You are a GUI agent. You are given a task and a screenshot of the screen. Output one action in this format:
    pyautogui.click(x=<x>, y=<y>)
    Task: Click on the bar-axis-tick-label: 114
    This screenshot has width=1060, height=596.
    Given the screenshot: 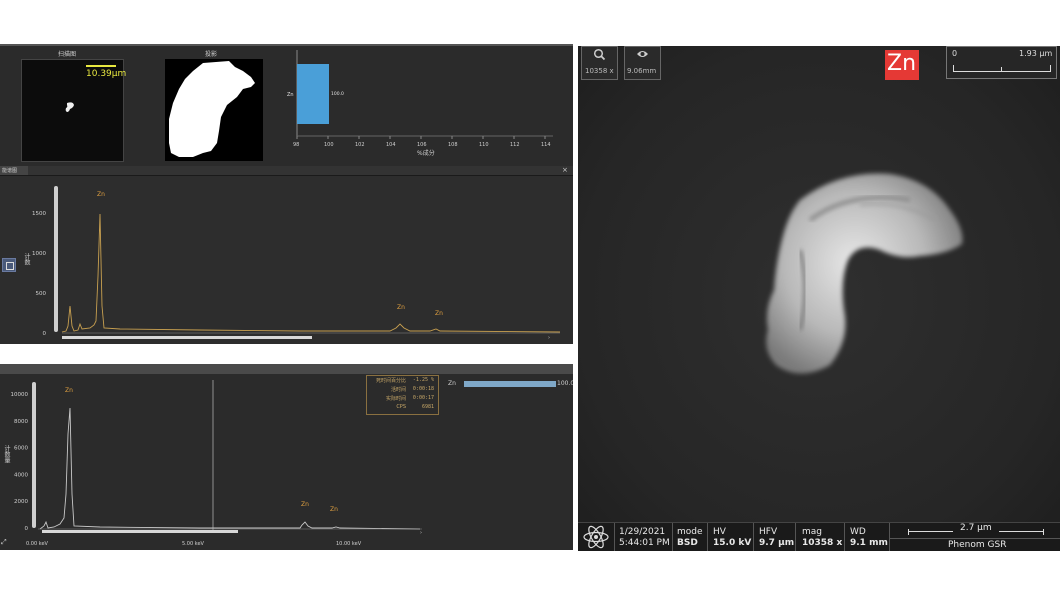 What is the action you would take?
    pyautogui.click(x=546, y=145)
    